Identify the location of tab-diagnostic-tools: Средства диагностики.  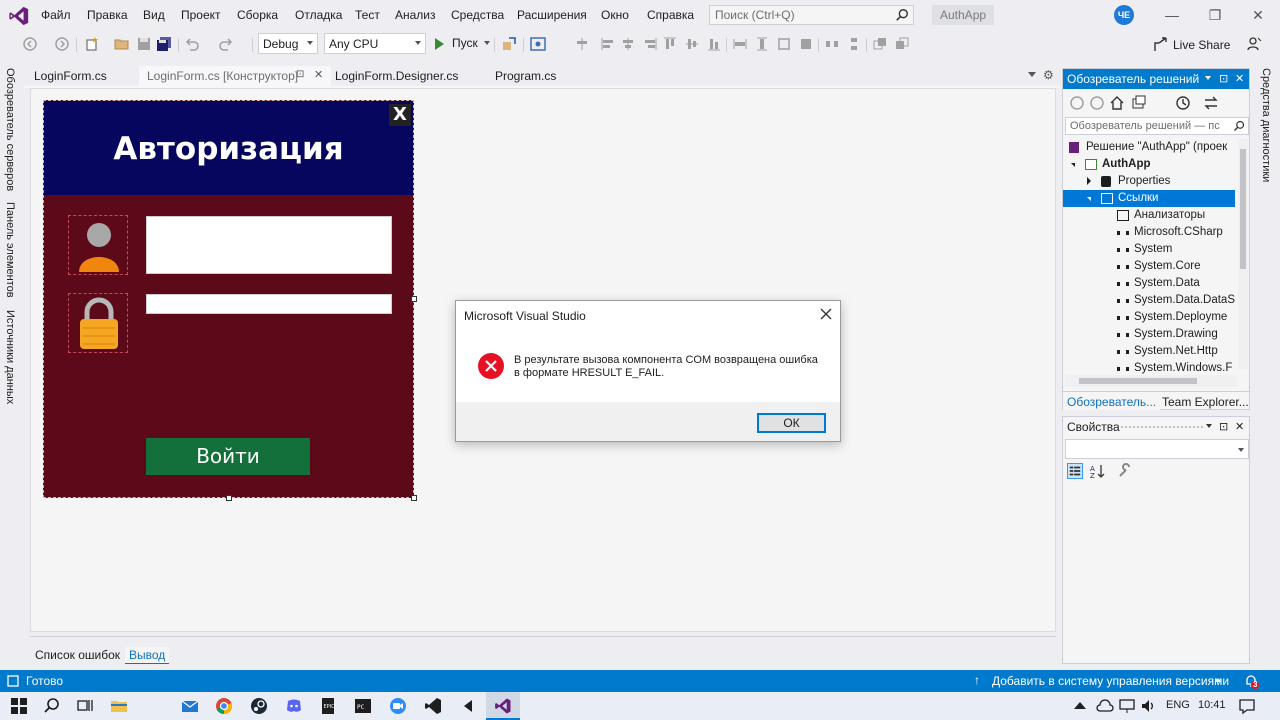
(1266, 125).